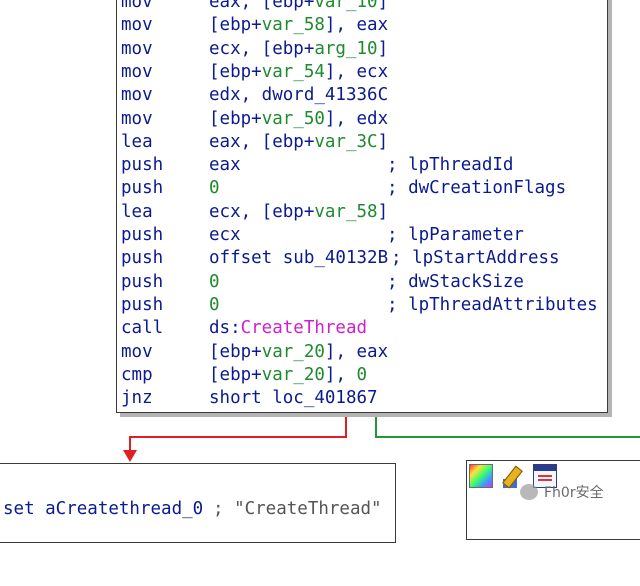 This screenshot has height=586, width=640. I want to click on asm-token: set aCreatethread_0, so click(103, 509).